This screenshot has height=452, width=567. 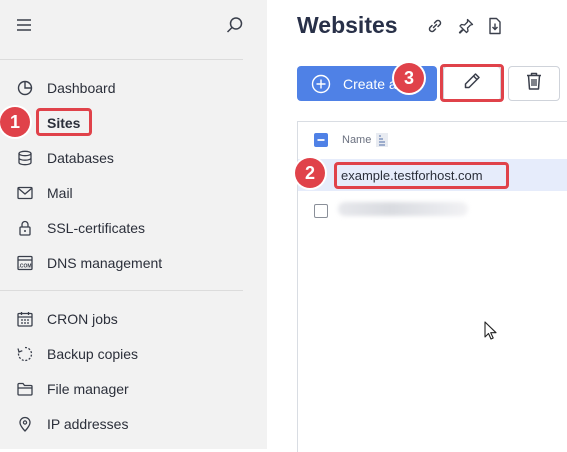 What do you see at coordinates (409, 78) in the screenshot?
I see `step-badge-3: 3` at bounding box center [409, 78].